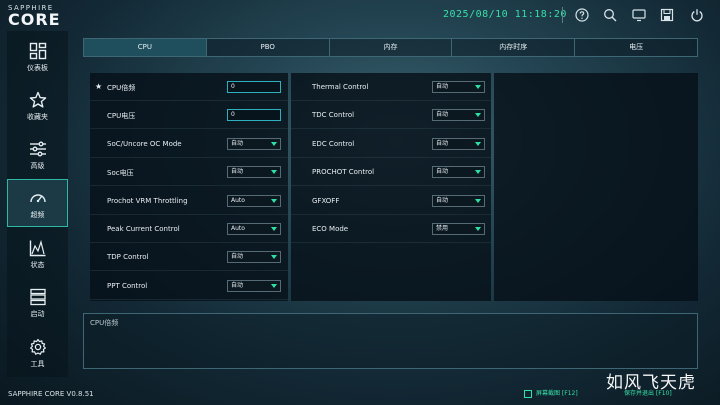  I want to click on sidebar-item-label: 工具, so click(37, 364).